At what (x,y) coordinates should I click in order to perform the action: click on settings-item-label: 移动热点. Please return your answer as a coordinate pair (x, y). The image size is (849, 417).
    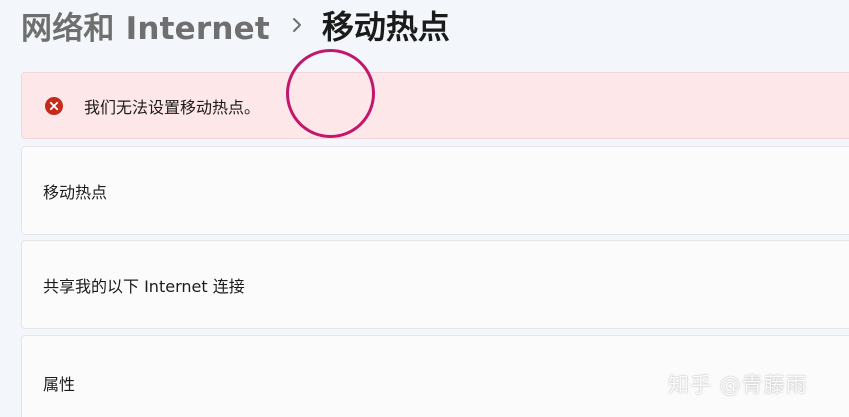
    Looking at the image, I should click on (75, 192).